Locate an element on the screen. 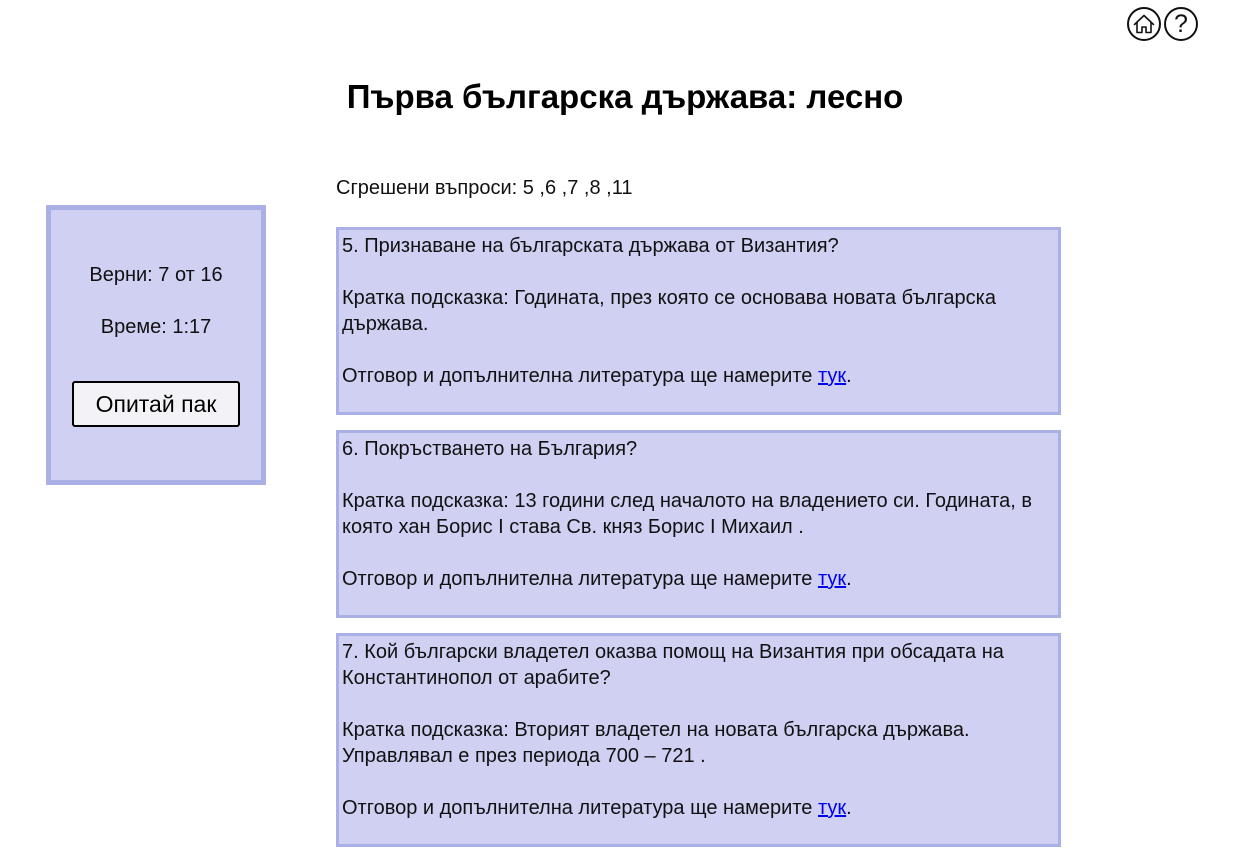  home-icon is located at coordinates (1144, 24).